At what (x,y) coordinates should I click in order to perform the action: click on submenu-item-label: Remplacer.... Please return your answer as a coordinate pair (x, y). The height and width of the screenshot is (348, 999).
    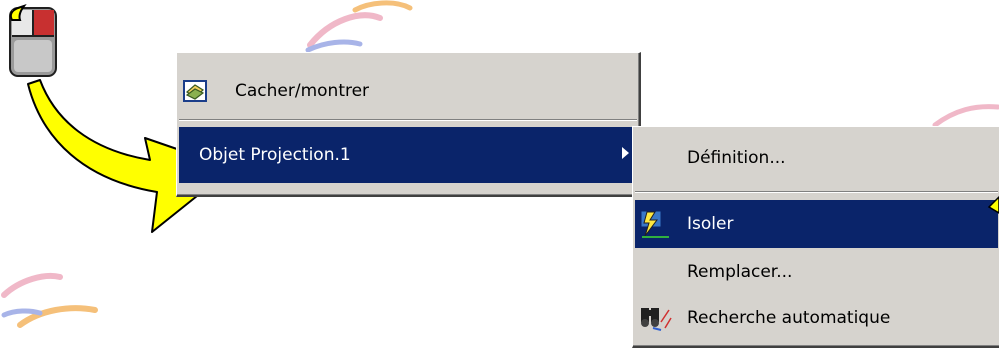
    Looking at the image, I should click on (740, 272).